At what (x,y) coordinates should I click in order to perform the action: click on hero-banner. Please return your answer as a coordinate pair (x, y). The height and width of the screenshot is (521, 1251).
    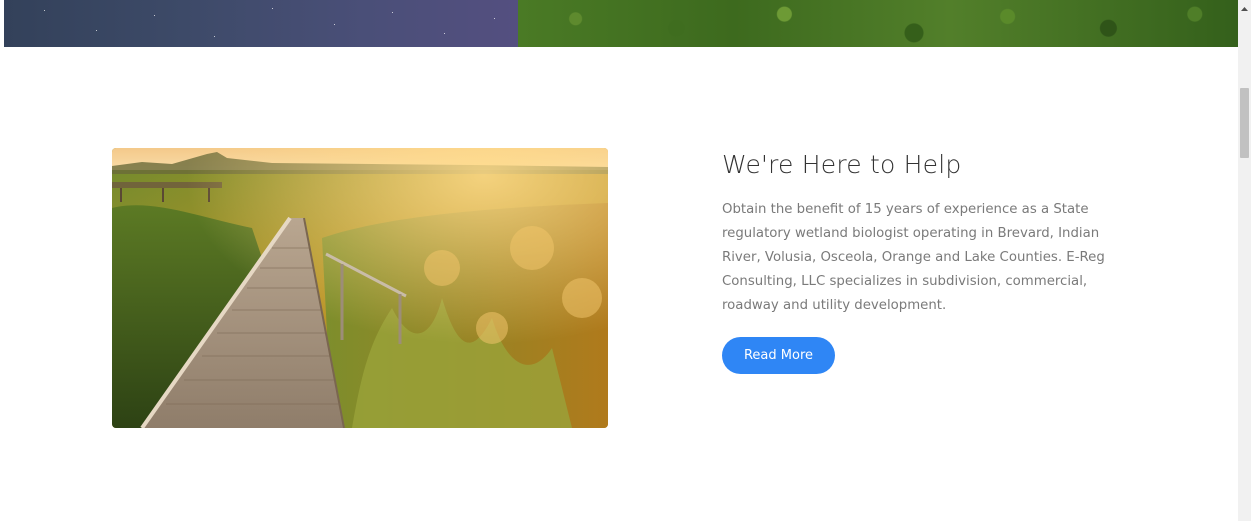
    Looking at the image, I should click on (621, 23).